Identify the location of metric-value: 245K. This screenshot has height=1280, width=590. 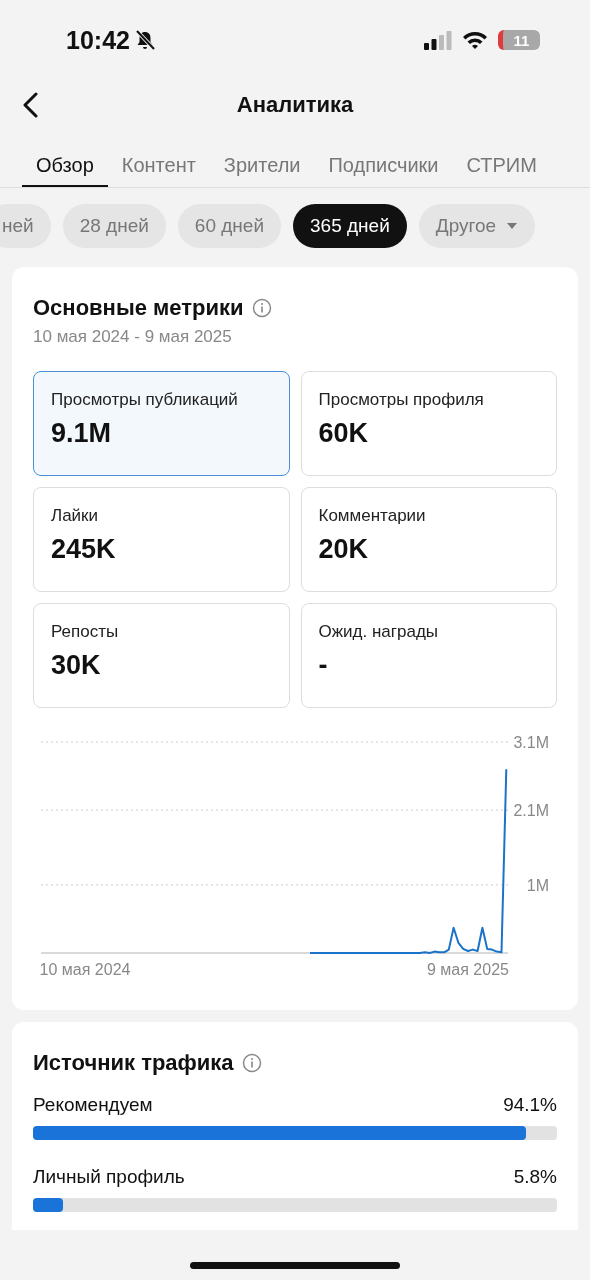
(84, 549).